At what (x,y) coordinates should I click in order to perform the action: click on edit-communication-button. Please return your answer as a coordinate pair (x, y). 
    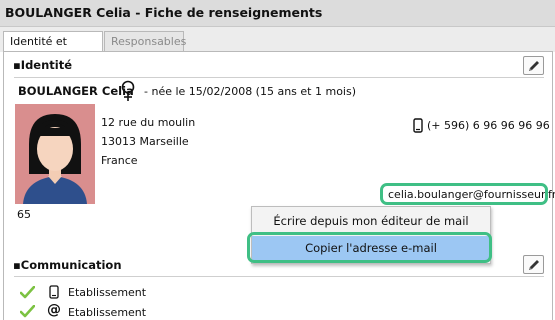
    Looking at the image, I should click on (533, 264).